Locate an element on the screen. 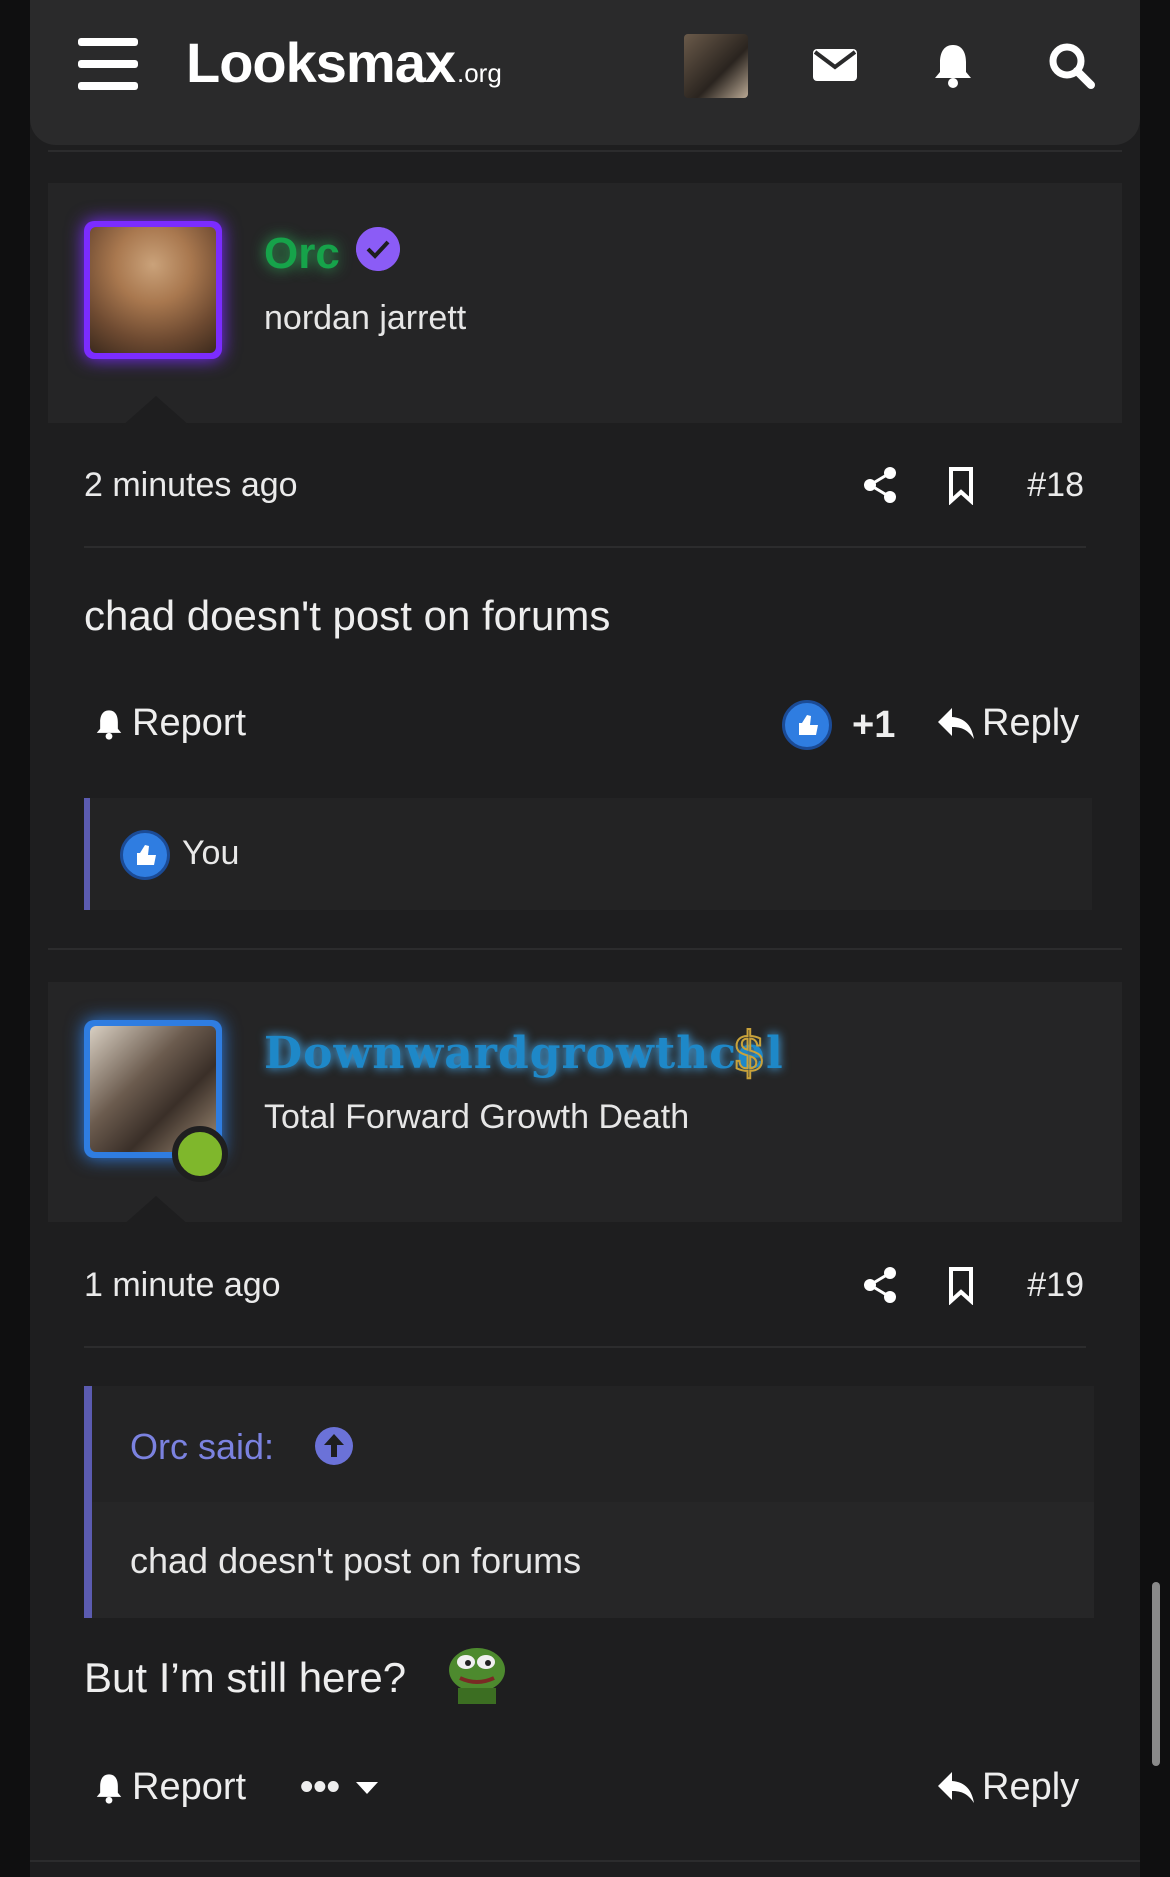 The width and height of the screenshot is (1170, 1877). post-timestamp: 1 minute ago is located at coordinates (182, 1285).